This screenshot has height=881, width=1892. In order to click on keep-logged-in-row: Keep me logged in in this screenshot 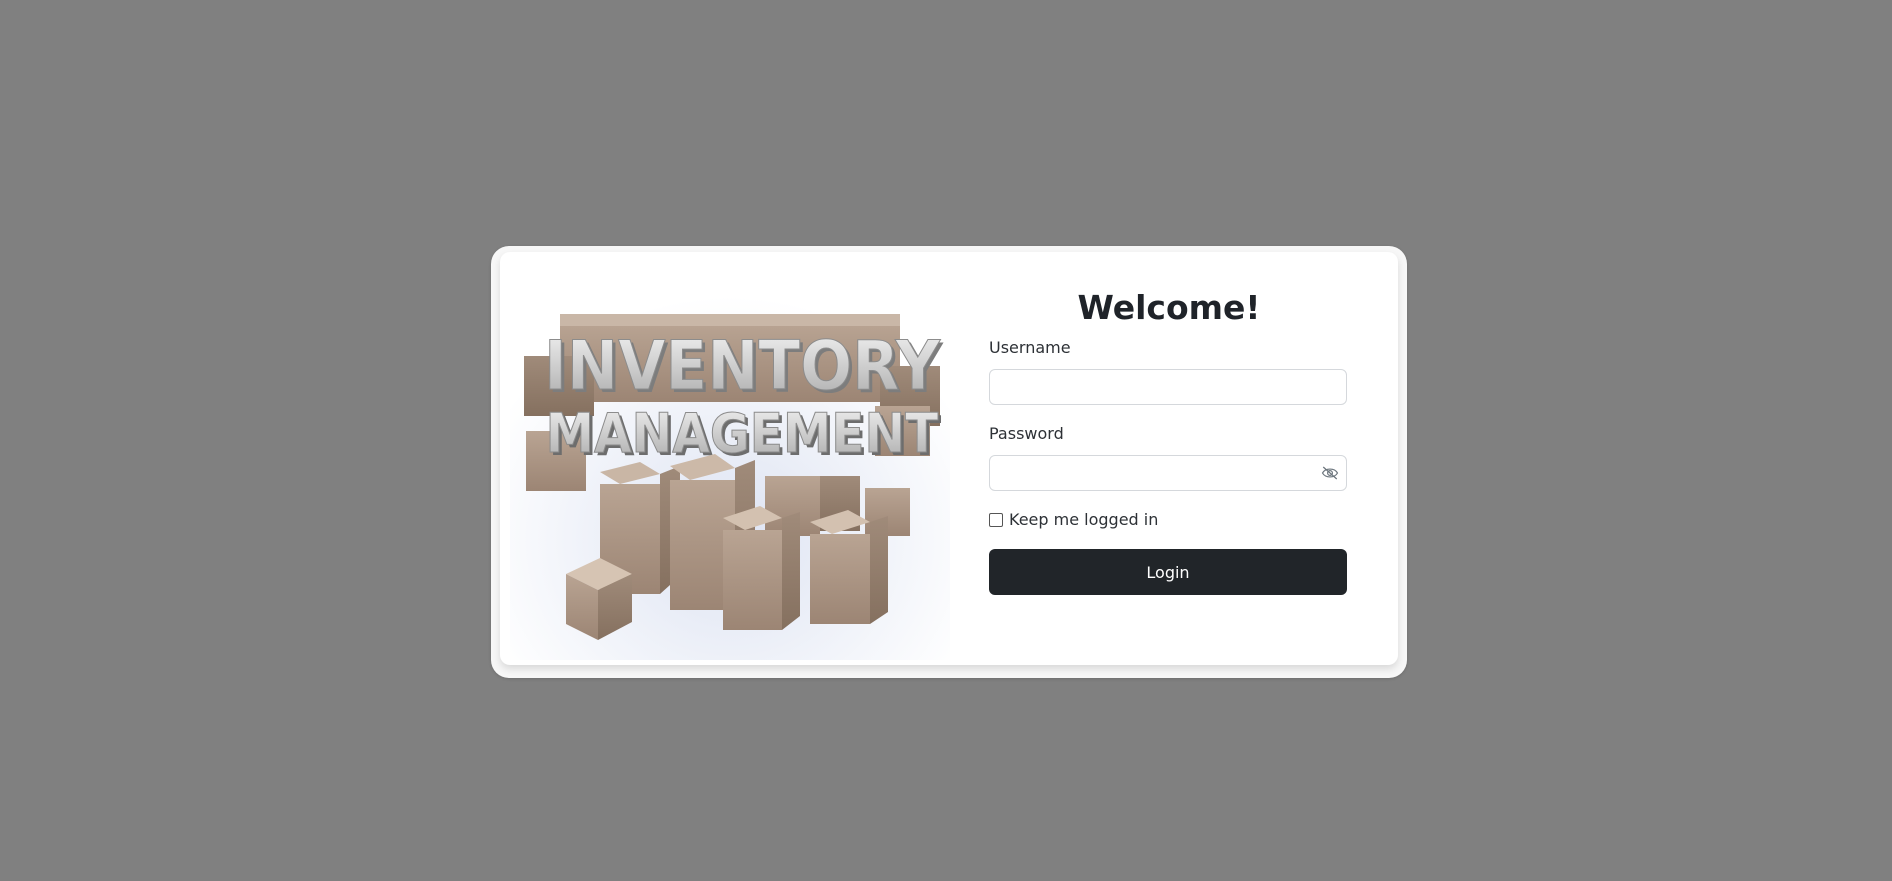, I will do `click(1073, 519)`.